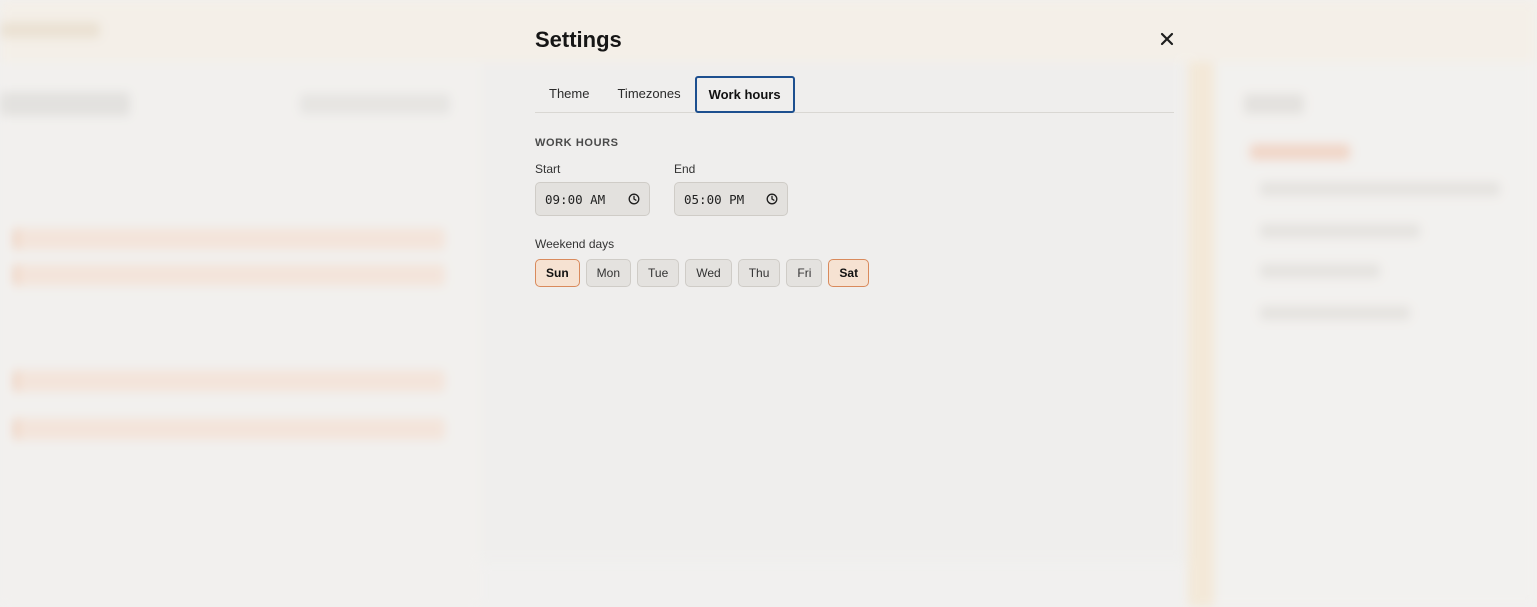  Describe the element at coordinates (658, 273) in the screenshot. I see `day-toggle-tue: Tue` at that location.